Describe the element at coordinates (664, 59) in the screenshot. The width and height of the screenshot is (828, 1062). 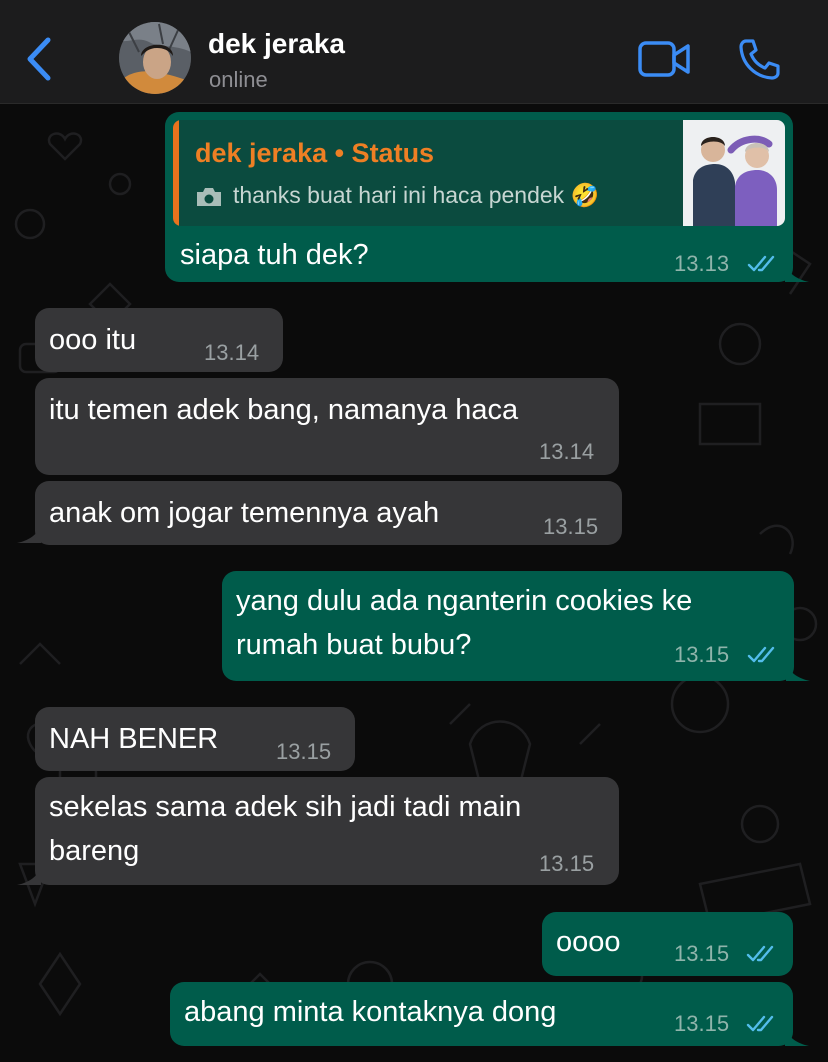
I see `video-call-icon` at that location.